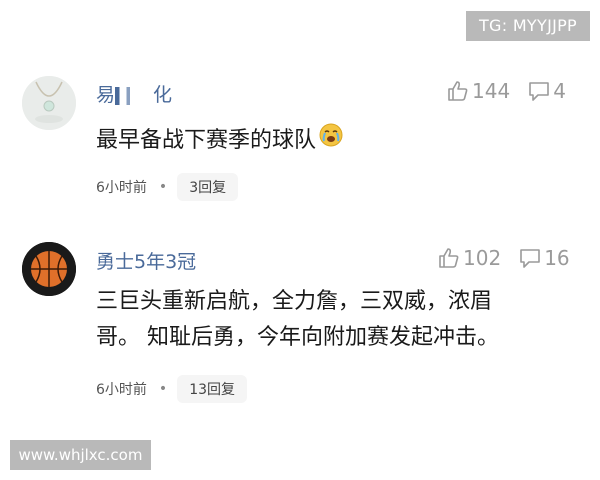  What do you see at coordinates (528, 26) in the screenshot?
I see `watermark-tg: TG: MYYJJPP` at bounding box center [528, 26].